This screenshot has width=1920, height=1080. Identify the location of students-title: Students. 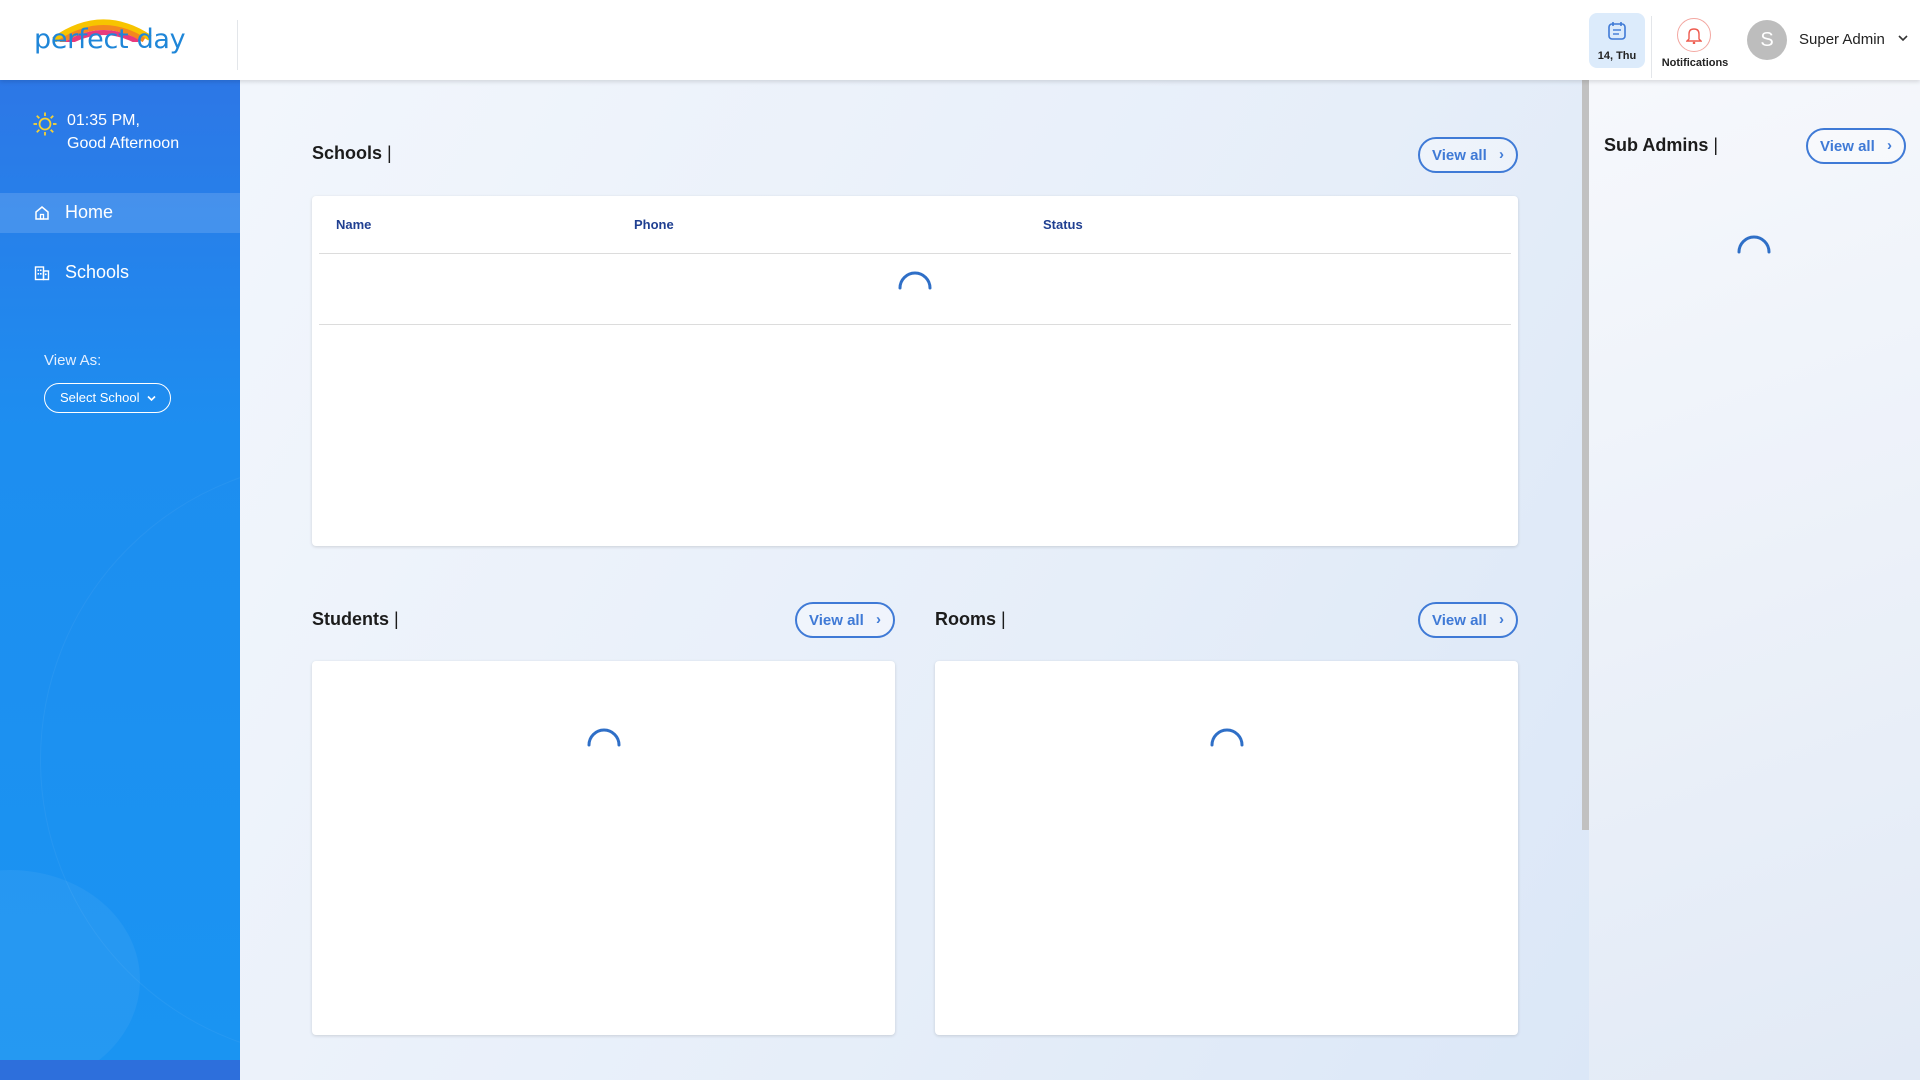
(351, 619).